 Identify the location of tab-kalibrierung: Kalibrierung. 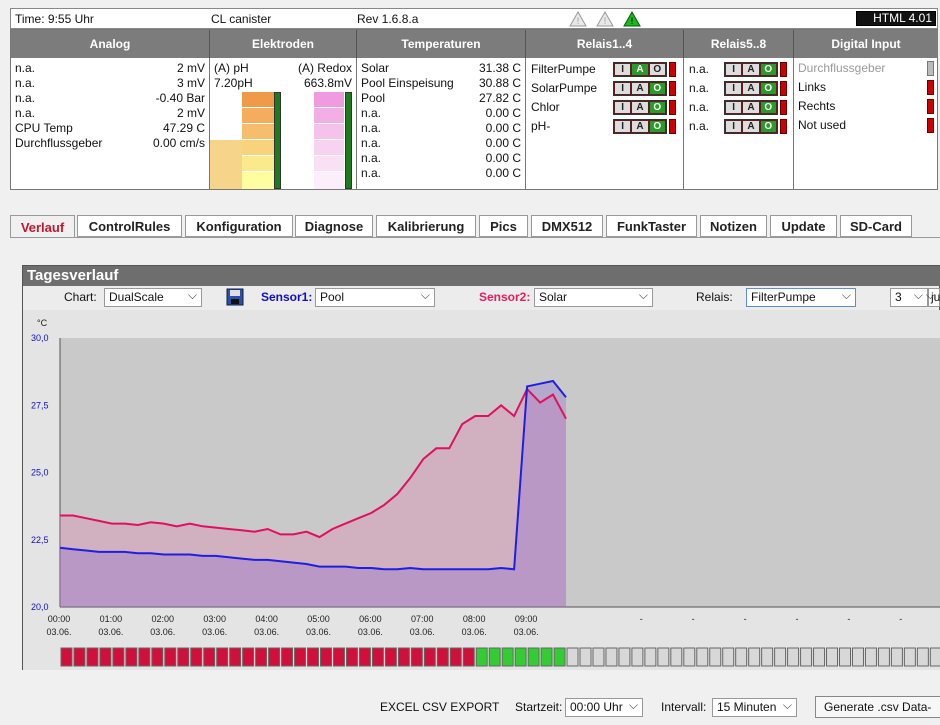
(426, 226).